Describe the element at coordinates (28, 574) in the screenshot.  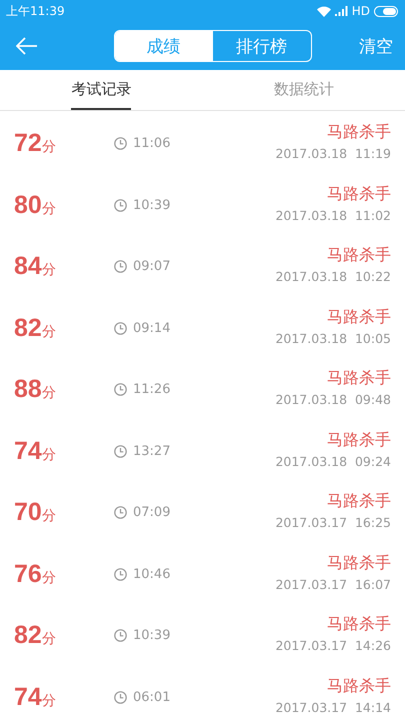
I see `score-value: 76` at that location.